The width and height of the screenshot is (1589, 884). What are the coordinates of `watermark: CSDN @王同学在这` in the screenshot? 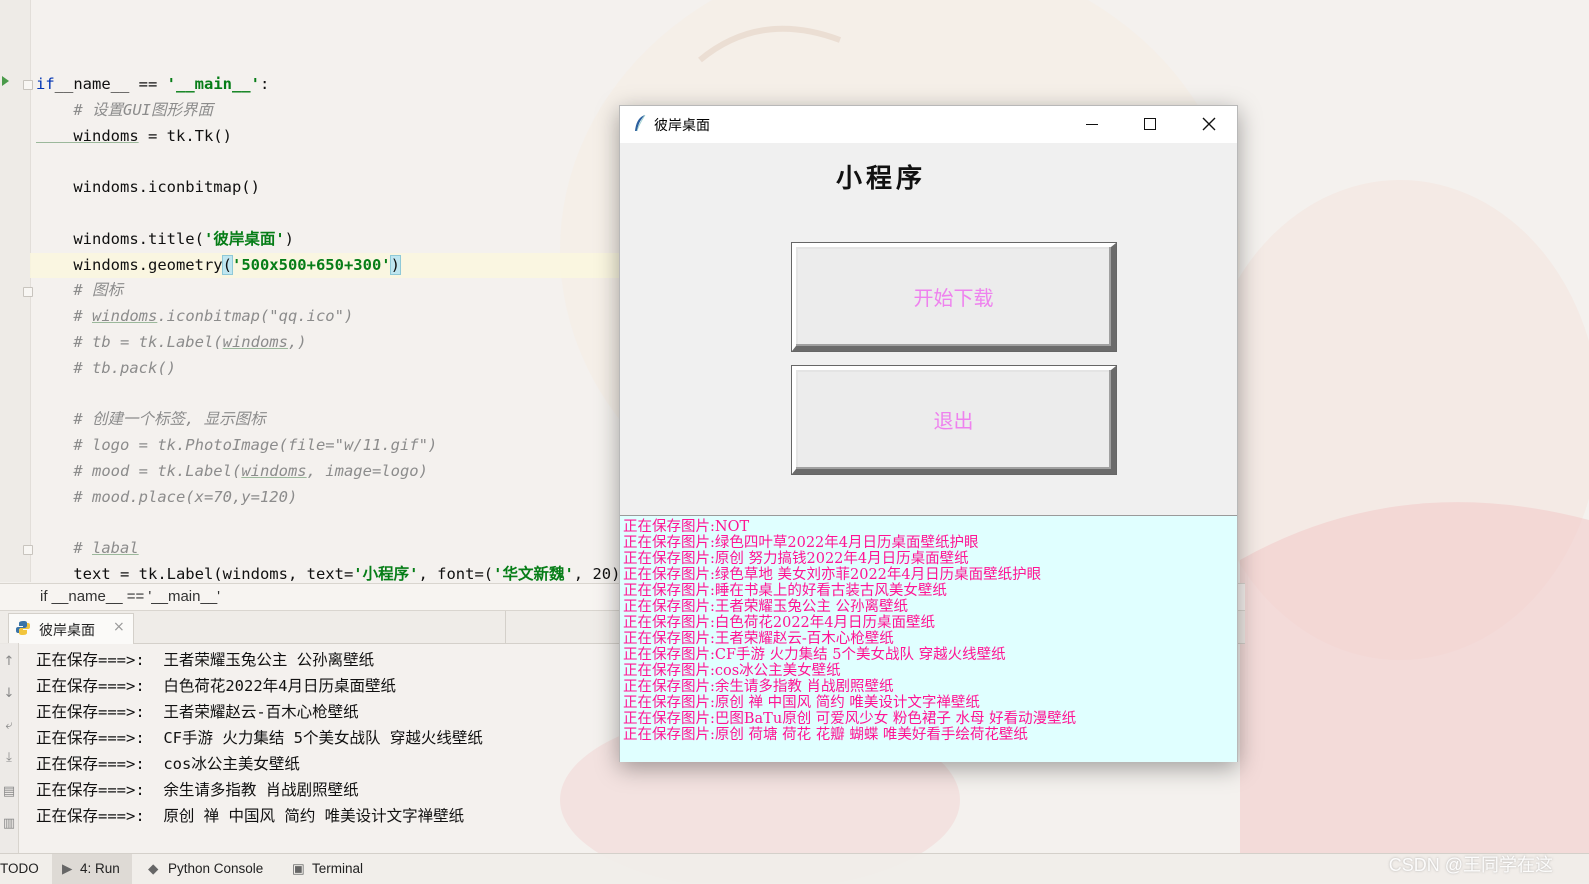 It's located at (1470, 865).